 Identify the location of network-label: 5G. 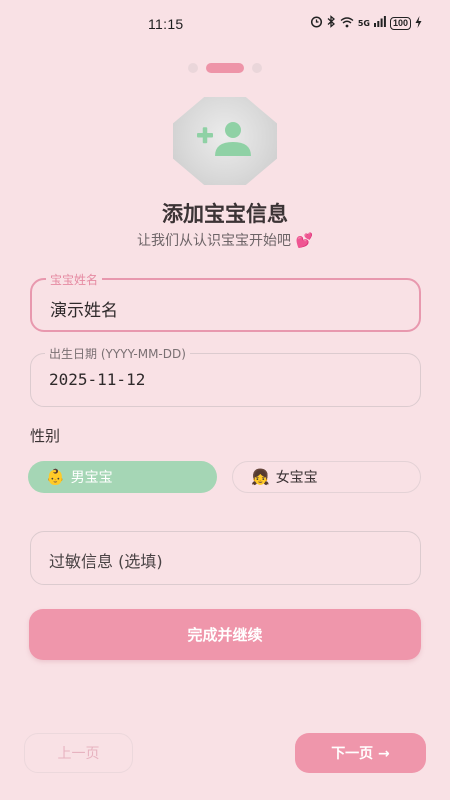
(363, 23).